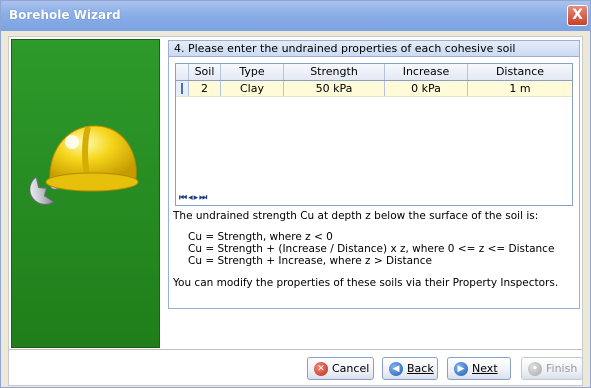 The height and width of the screenshot is (388, 591). What do you see at coordinates (84, 165) in the screenshot?
I see `hardhat-wrench-icon` at bounding box center [84, 165].